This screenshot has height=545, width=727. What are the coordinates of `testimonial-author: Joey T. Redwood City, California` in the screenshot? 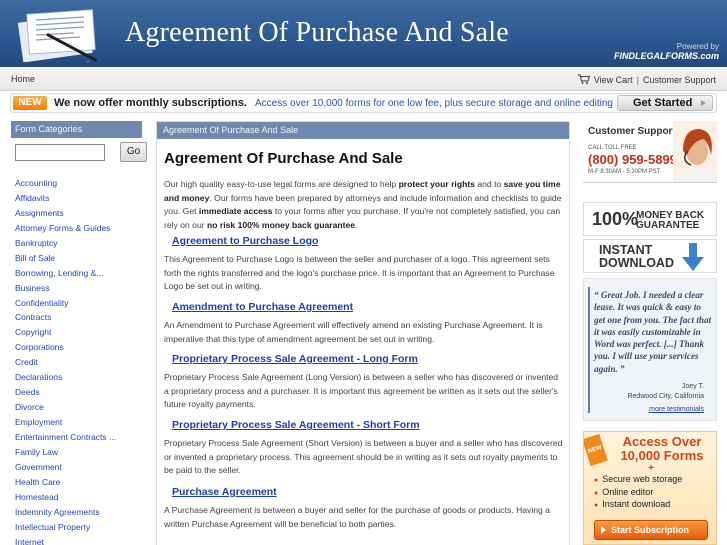 It's located at (665, 391).